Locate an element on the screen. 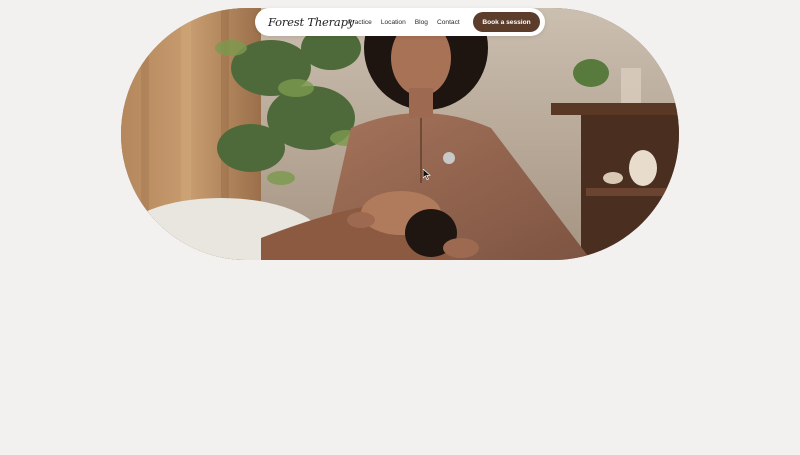  book-session-button: Book a session is located at coordinates (506, 22).